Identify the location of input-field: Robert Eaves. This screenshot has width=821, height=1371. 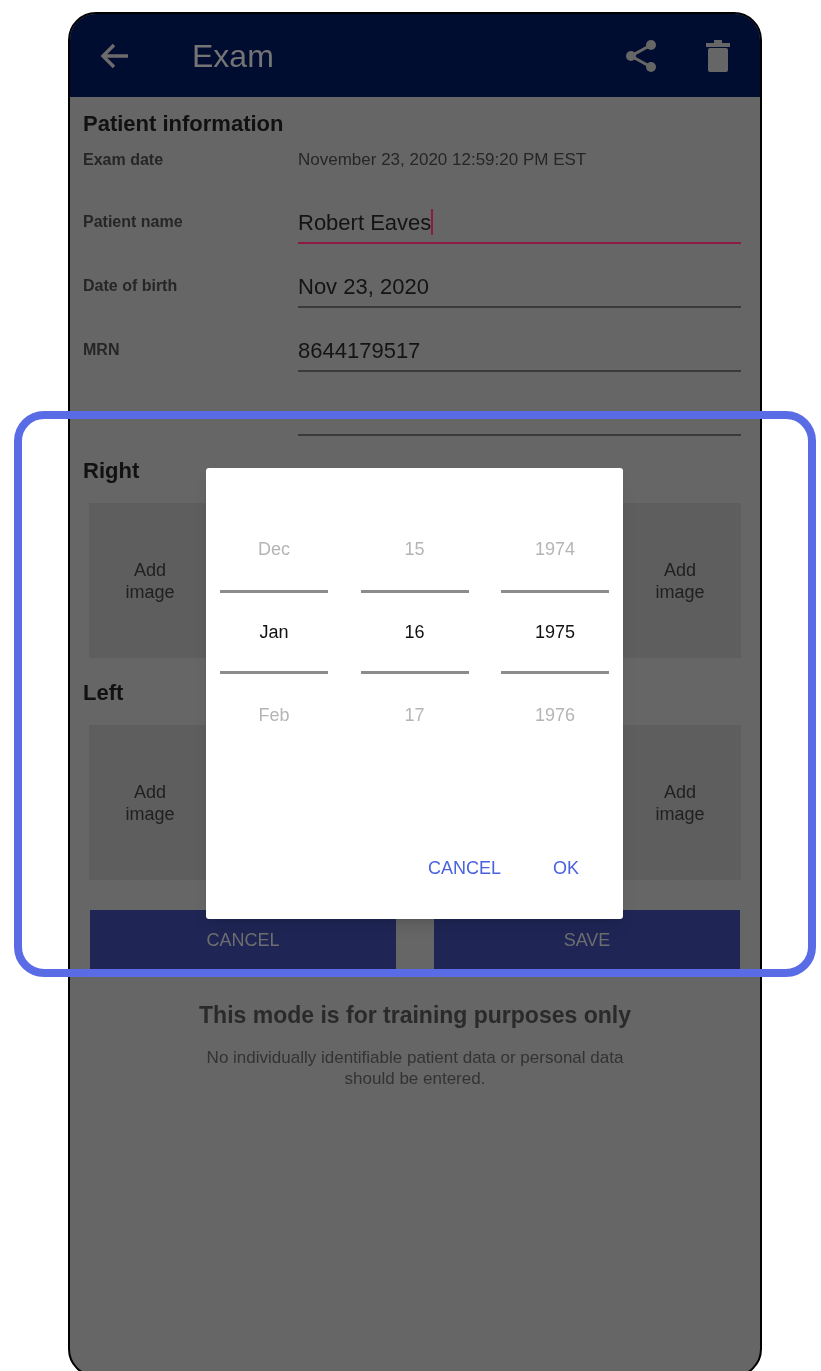
(519, 223).